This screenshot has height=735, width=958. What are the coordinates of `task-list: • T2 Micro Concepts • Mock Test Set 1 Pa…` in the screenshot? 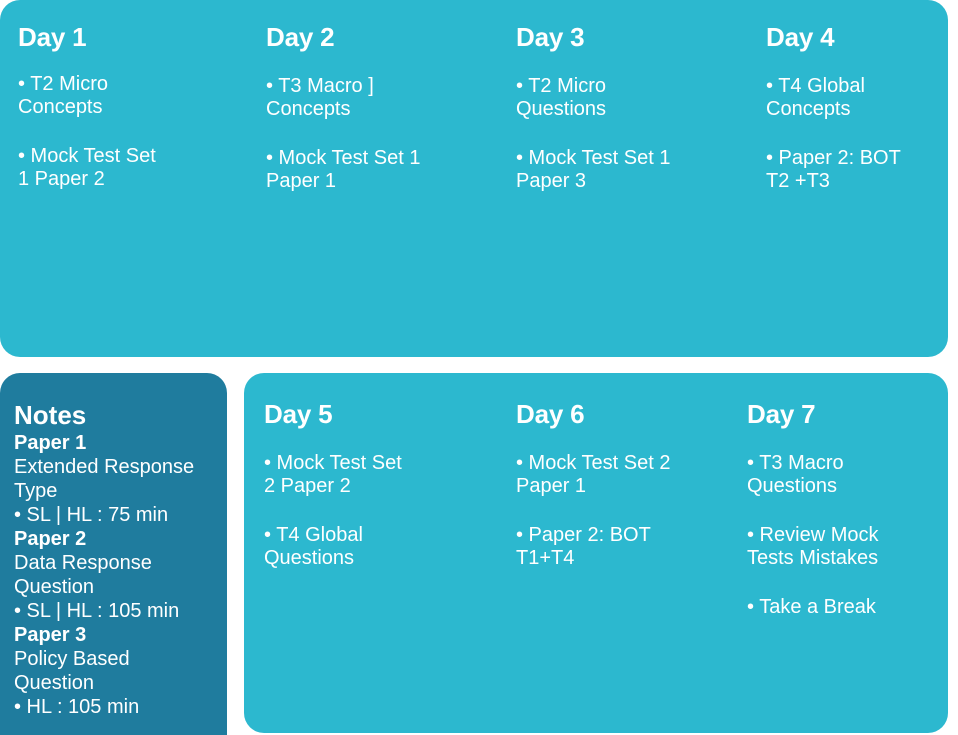 It's located at (130, 132).